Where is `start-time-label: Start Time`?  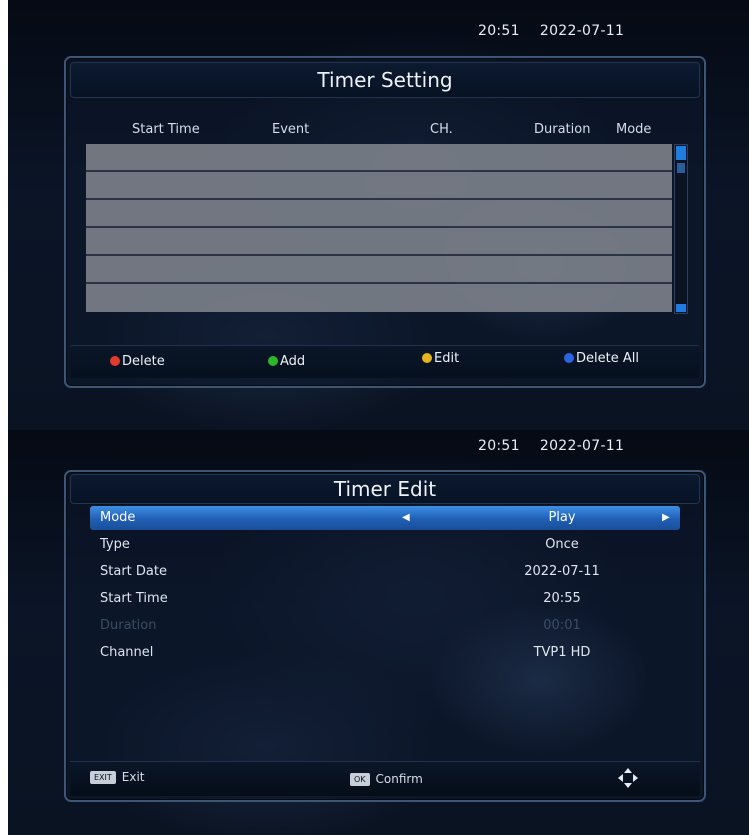 start-time-label: Start Time is located at coordinates (134, 598).